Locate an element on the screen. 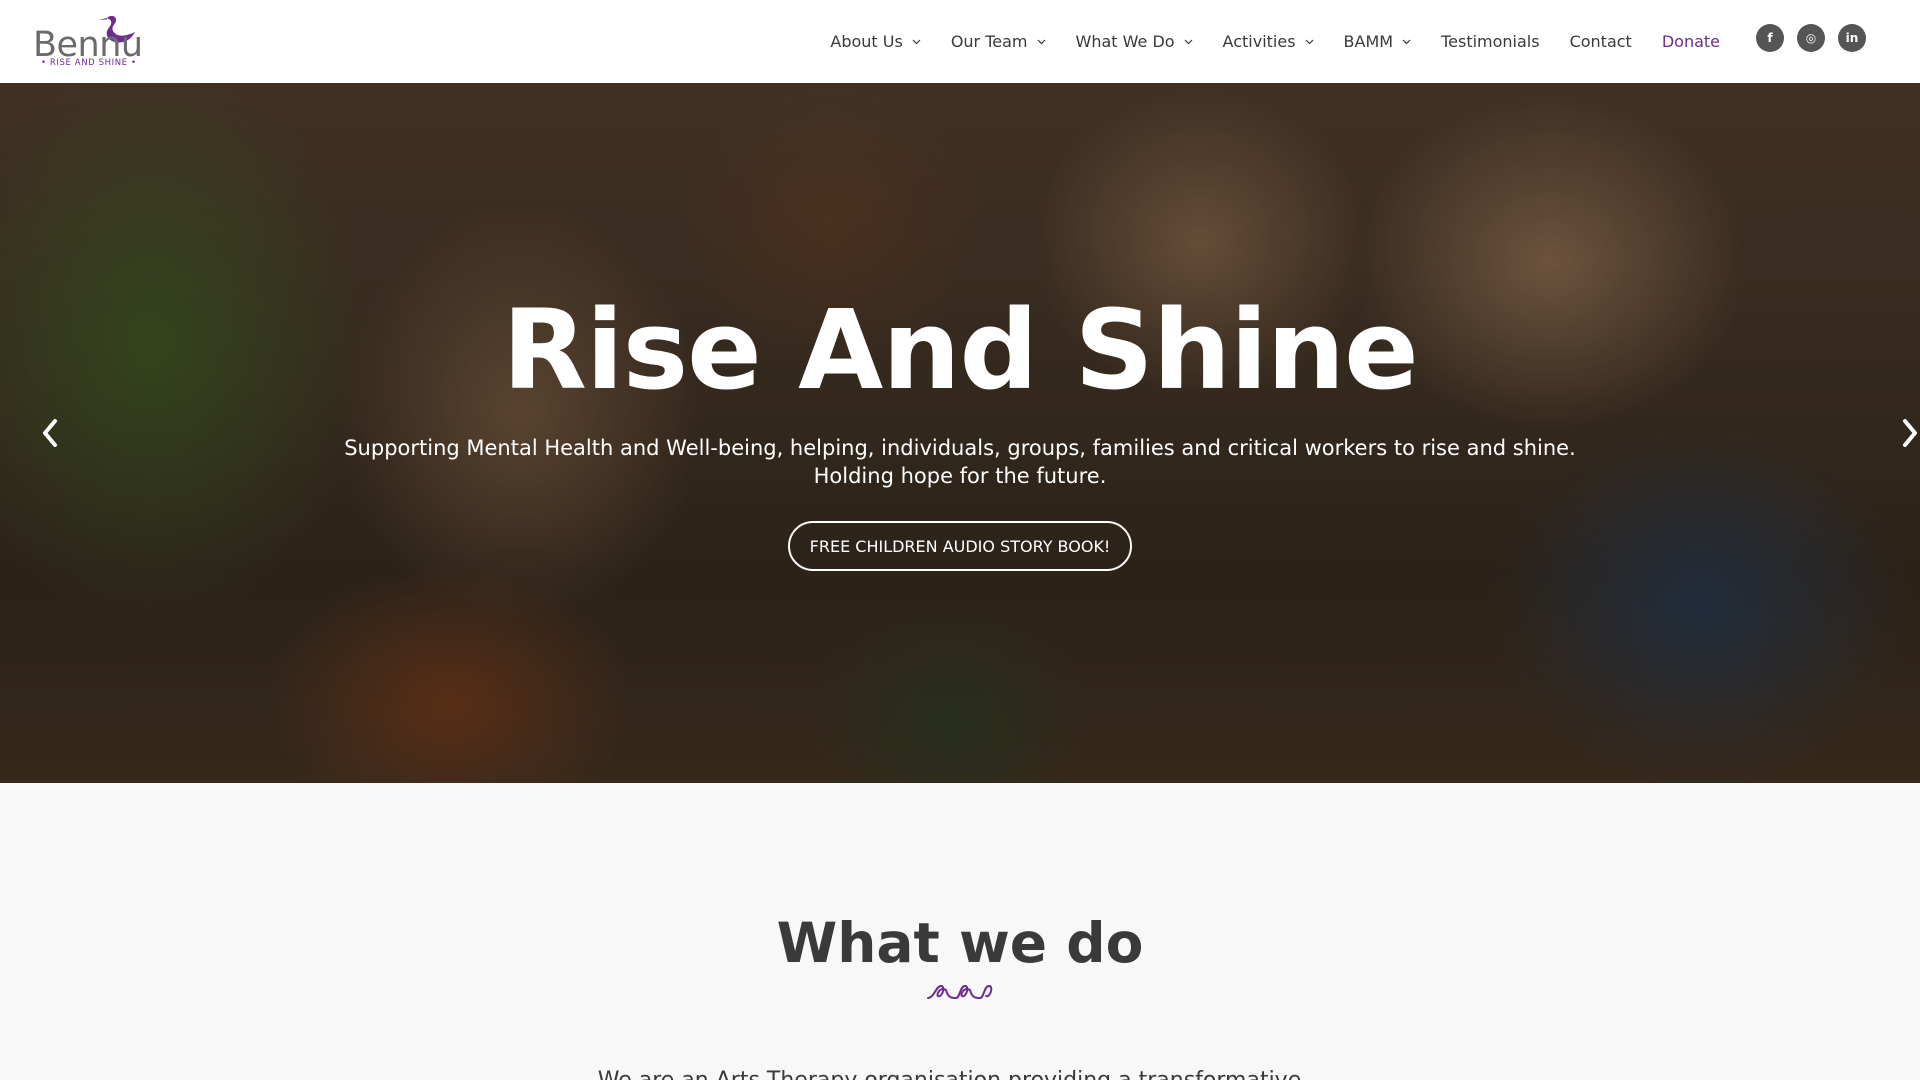 Image resolution: width=1920 pixels, height=1080 pixels. nav-about-us: About Us is located at coordinates (875, 41).